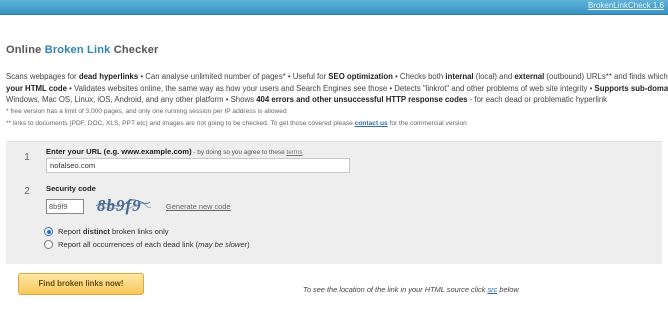 The image size is (668, 311). Describe the element at coordinates (27, 157) in the screenshot. I see `step-1-number: 1` at that location.